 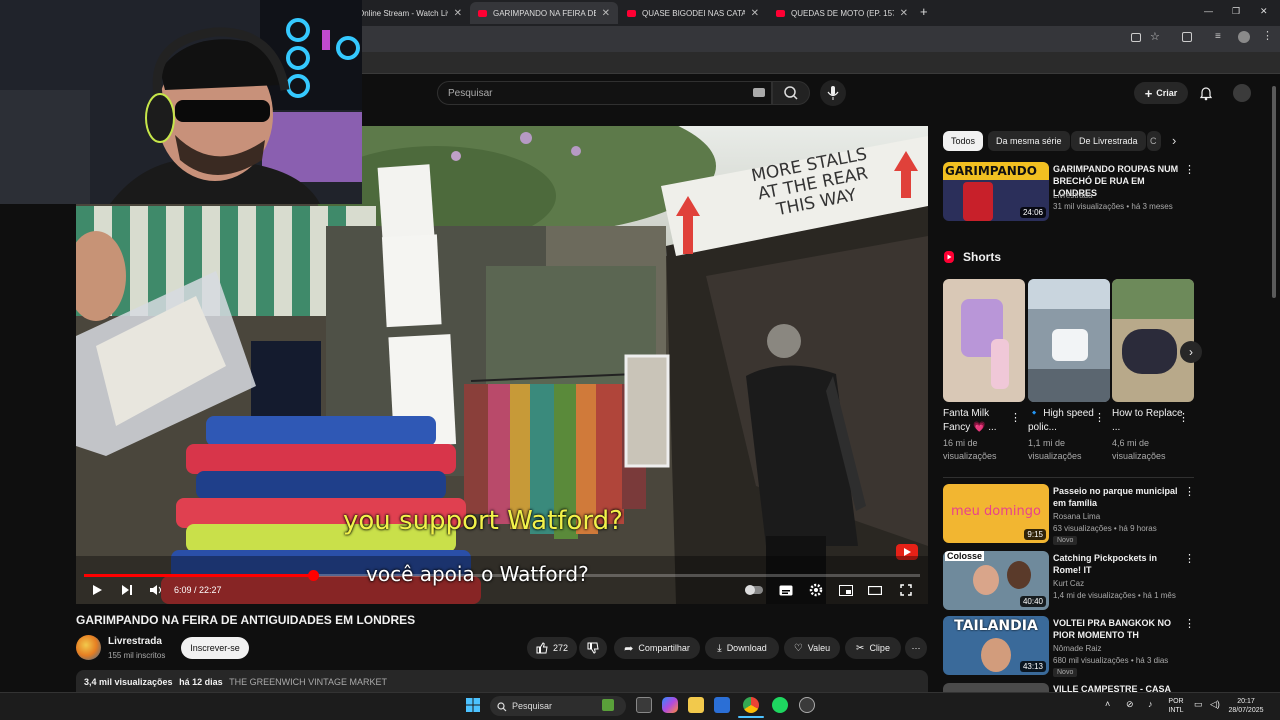 I want to click on search-button, so click(x=791, y=93).